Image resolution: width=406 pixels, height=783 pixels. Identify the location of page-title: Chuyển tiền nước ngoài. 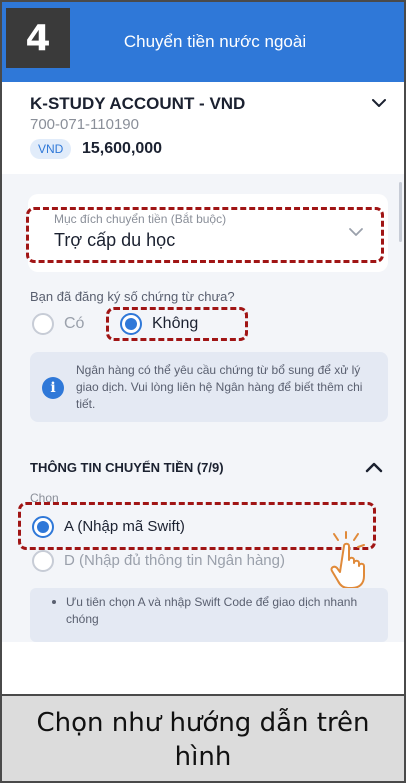
(215, 41).